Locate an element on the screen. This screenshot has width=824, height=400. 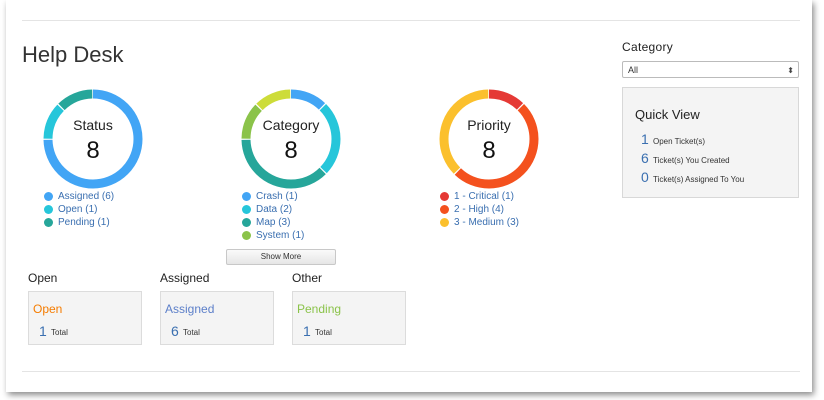
status-legend: Assigned (6) Open (1) Pending (1) is located at coordinates (79, 209).